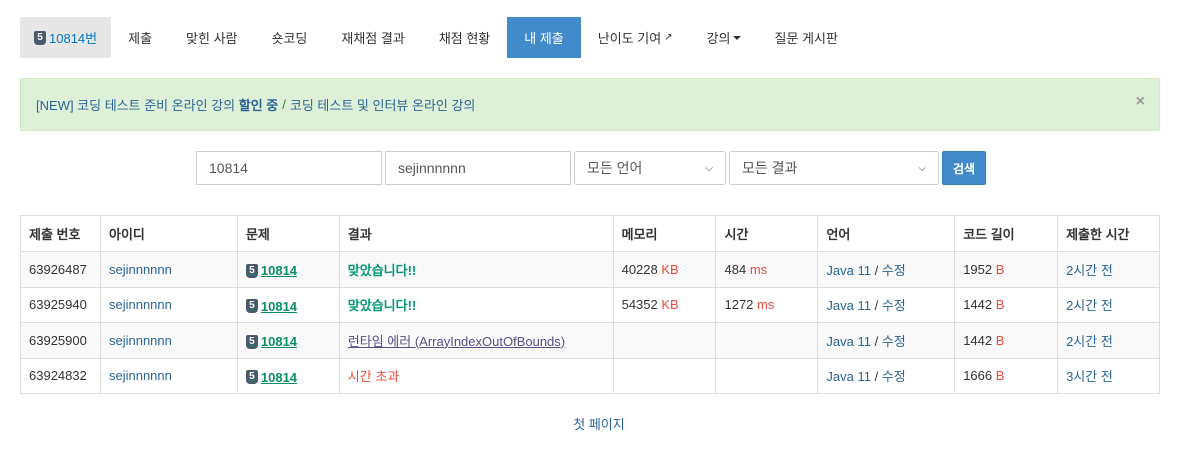 The height and width of the screenshot is (449, 1198). Describe the element at coordinates (978, 305) in the screenshot. I see `code-length-value: 1442` at that location.